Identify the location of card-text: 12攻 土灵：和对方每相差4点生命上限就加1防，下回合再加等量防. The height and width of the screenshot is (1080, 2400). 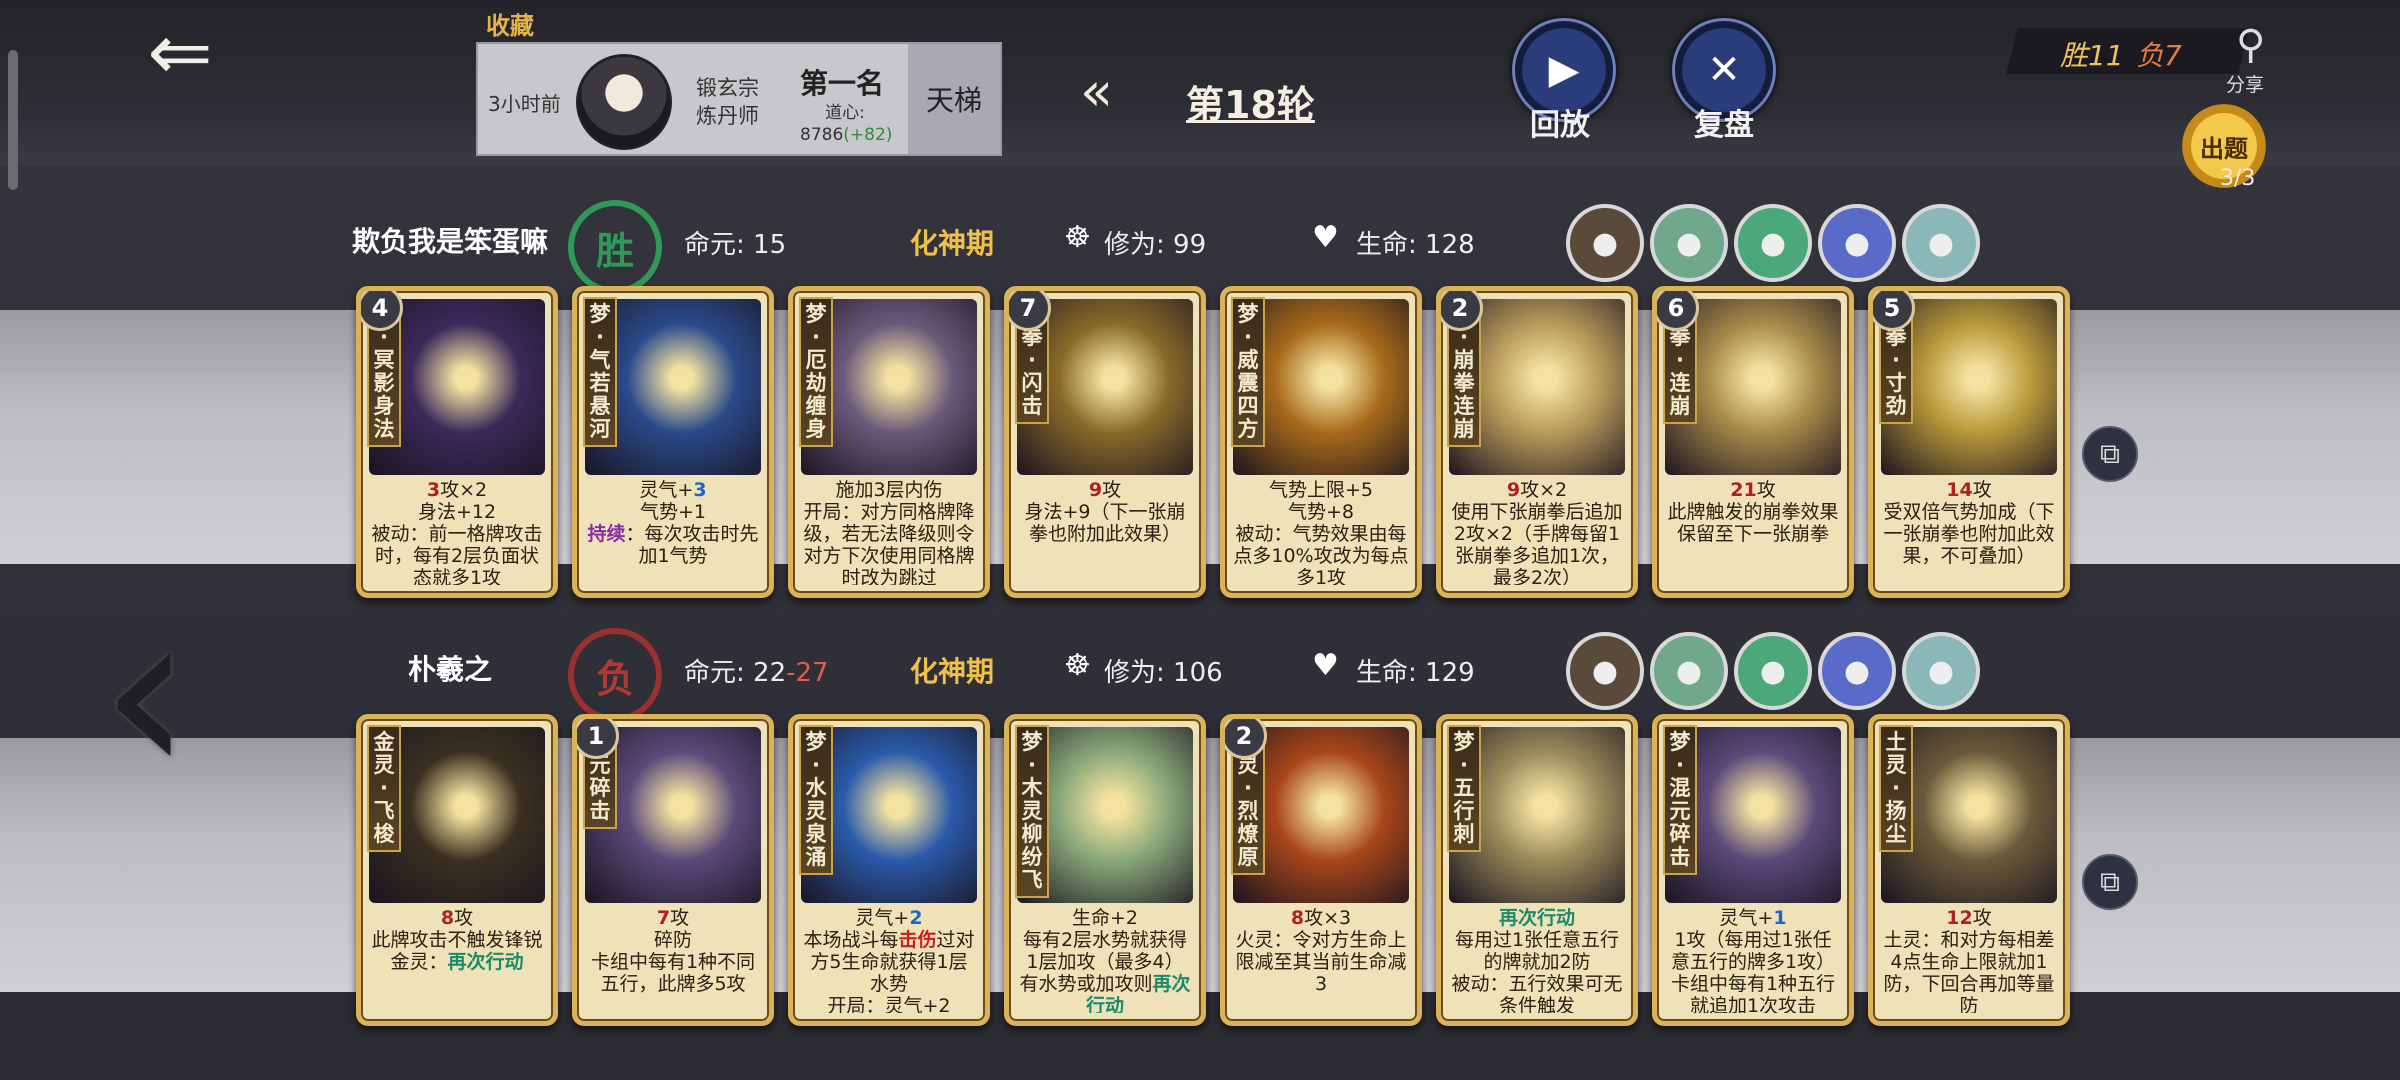
(1969, 960).